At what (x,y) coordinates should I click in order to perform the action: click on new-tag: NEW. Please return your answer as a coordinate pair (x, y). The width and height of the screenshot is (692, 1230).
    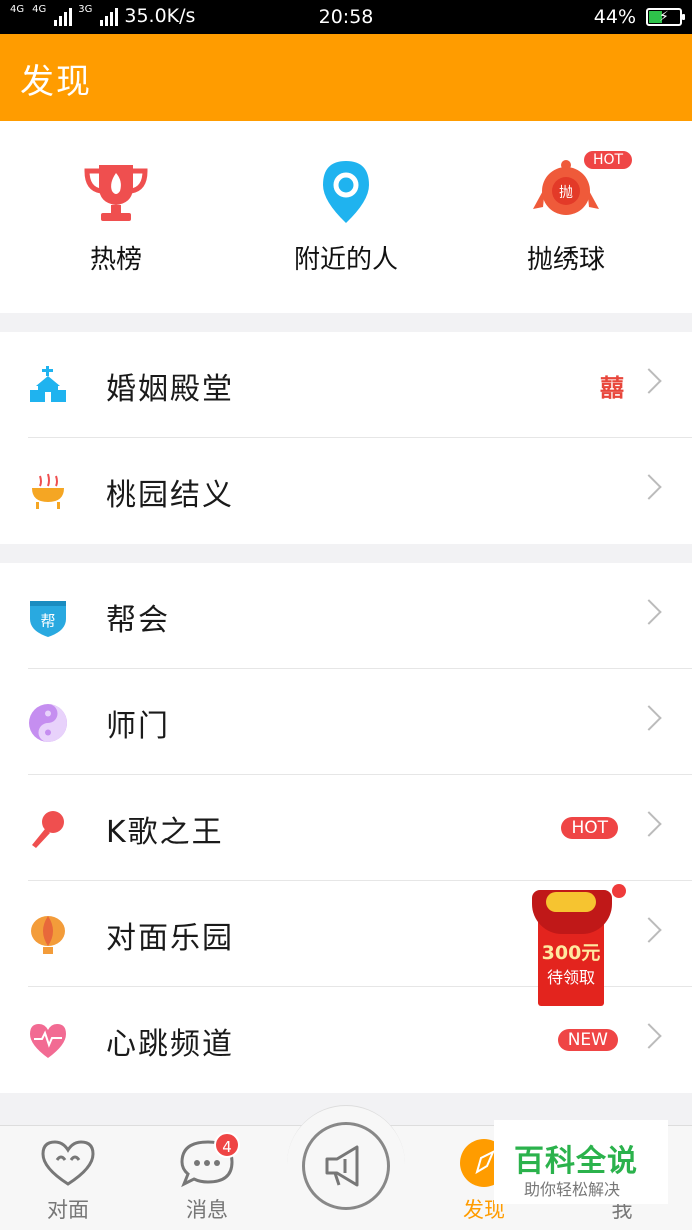
    Looking at the image, I should click on (587, 1040).